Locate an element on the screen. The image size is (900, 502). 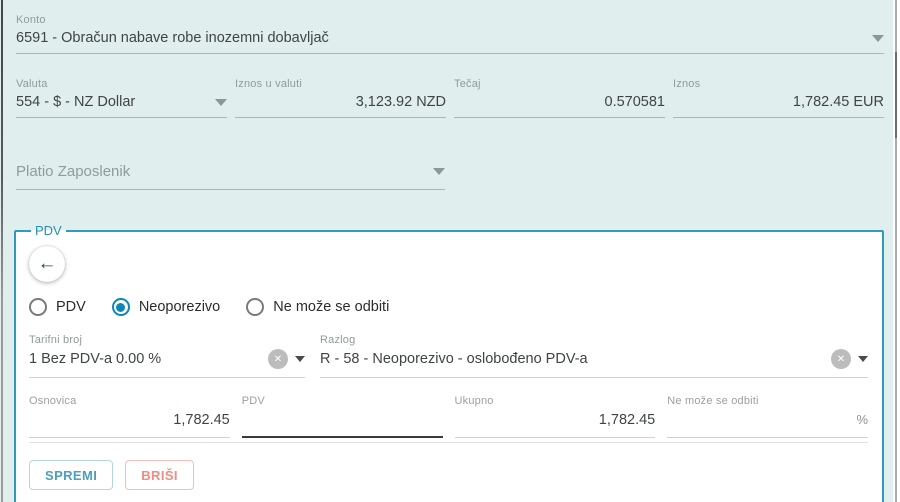
valuta-value: 554 - $ - NZ Dollar is located at coordinates (76, 102).